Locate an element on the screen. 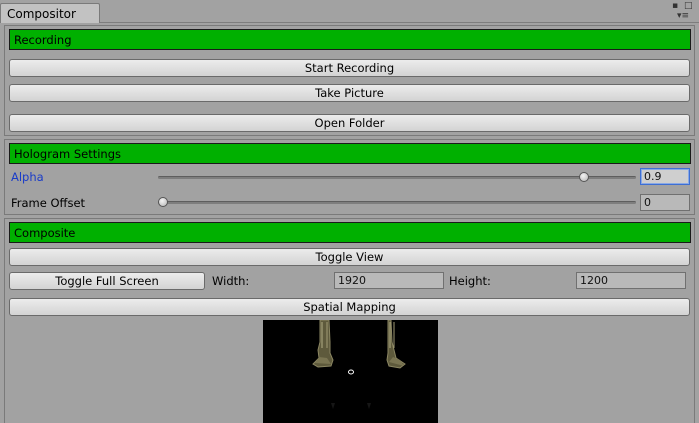  toggle-view-button: Toggle View is located at coordinates (349, 257).